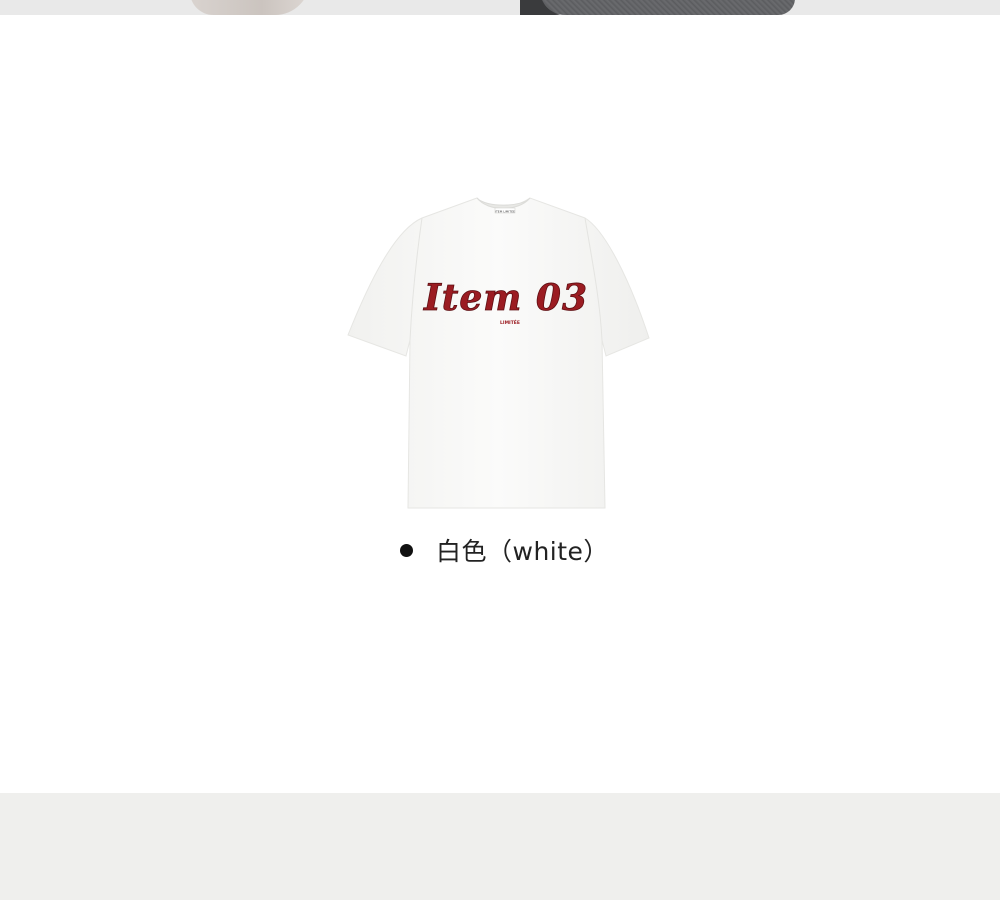 Image resolution: width=1000 pixels, height=900 pixels. What do you see at coordinates (505, 298) in the screenshot?
I see `tshirt-print-text: Item 03` at bounding box center [505, 298].